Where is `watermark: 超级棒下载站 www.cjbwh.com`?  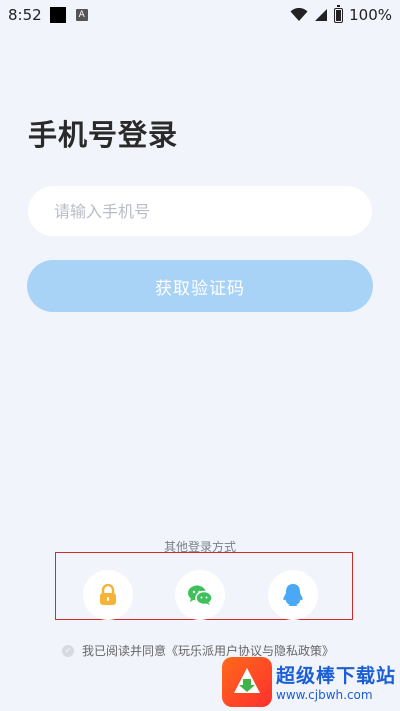 watermark: 超级棒下载站 www.cjbwh.com is located at coordinates (311, 681).